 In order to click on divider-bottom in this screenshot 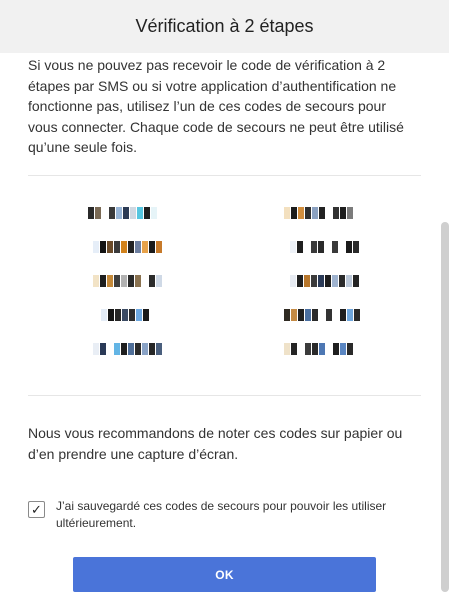, I will do `click(224, 395)`.